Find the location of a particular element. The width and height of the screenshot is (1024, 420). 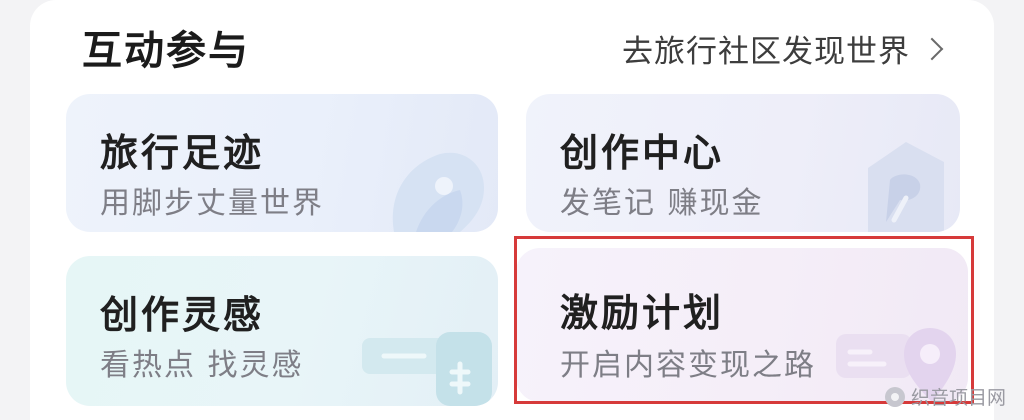

card-subtitle: 发笔记 赚现金 is located at coordinates (662, 203).